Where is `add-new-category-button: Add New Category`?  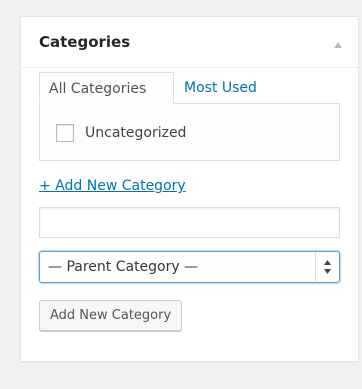 add-new-category-button: Add New Category is located at coordinates (111, 315).